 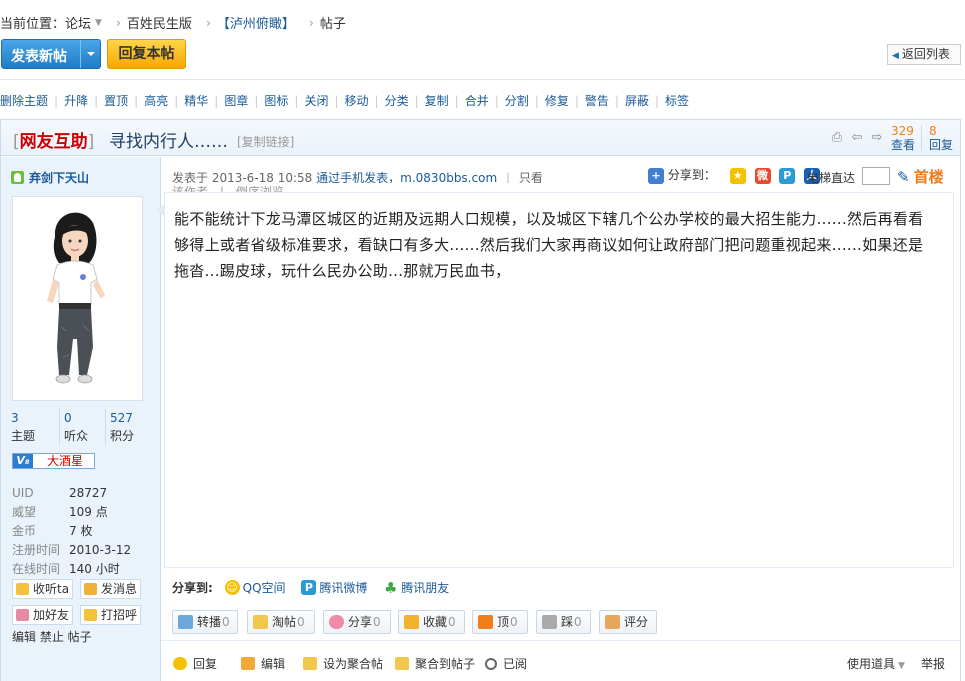 What do you see at coordinates (895, 56) in the screenshot?
I see `arrow-left-icon: ◀` at bounding box center [895, 56].